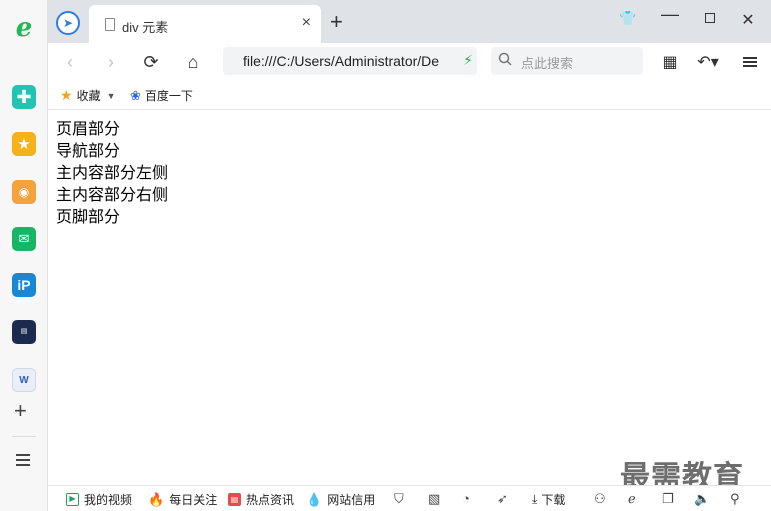 Image resolution: width=771 pixels, height=511 pixels. I want to click on glasses-icon: ⚇, so click(600, 499).